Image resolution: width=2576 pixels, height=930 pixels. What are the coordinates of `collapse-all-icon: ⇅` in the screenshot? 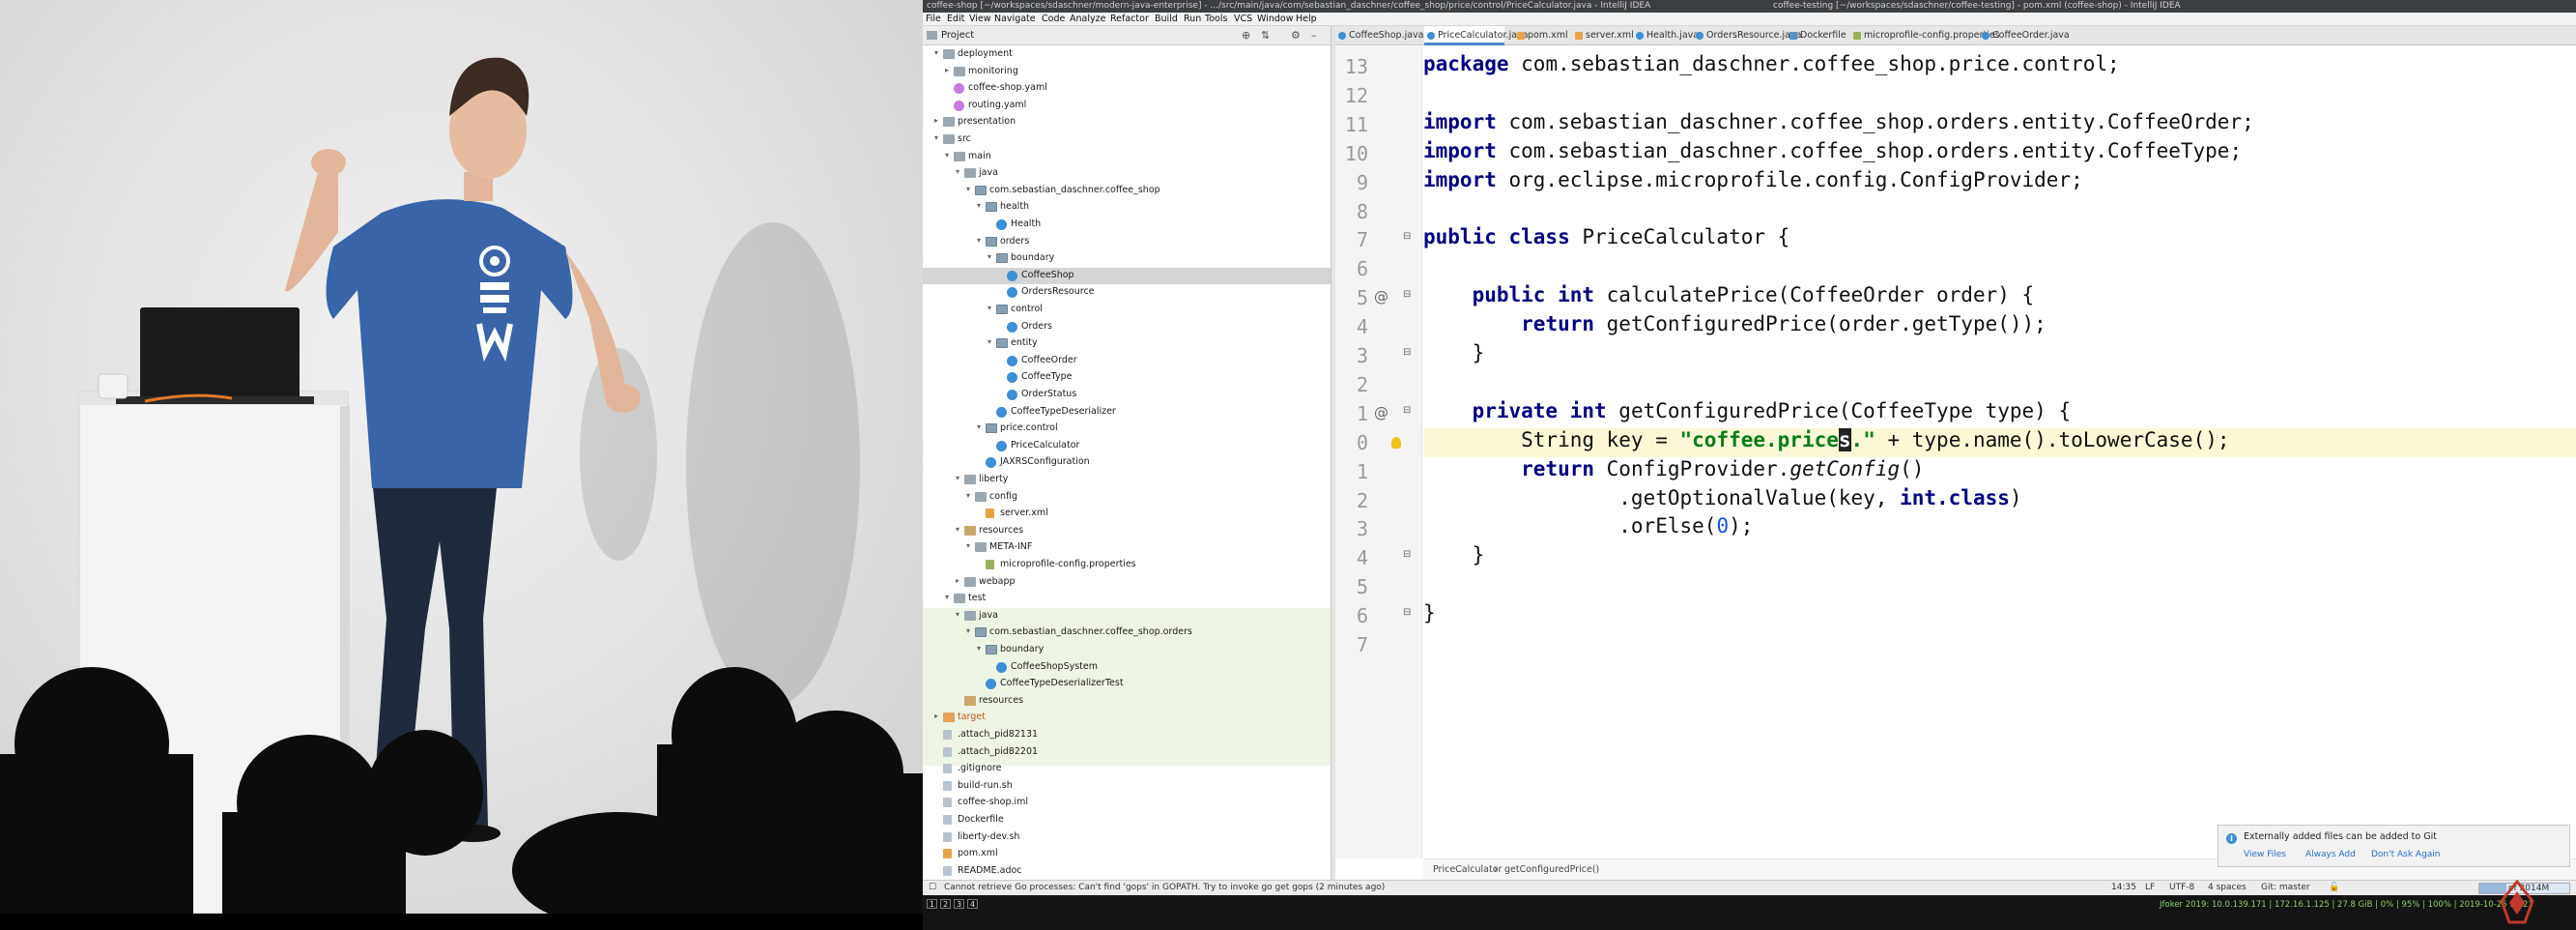 It's located at (1266, 35).